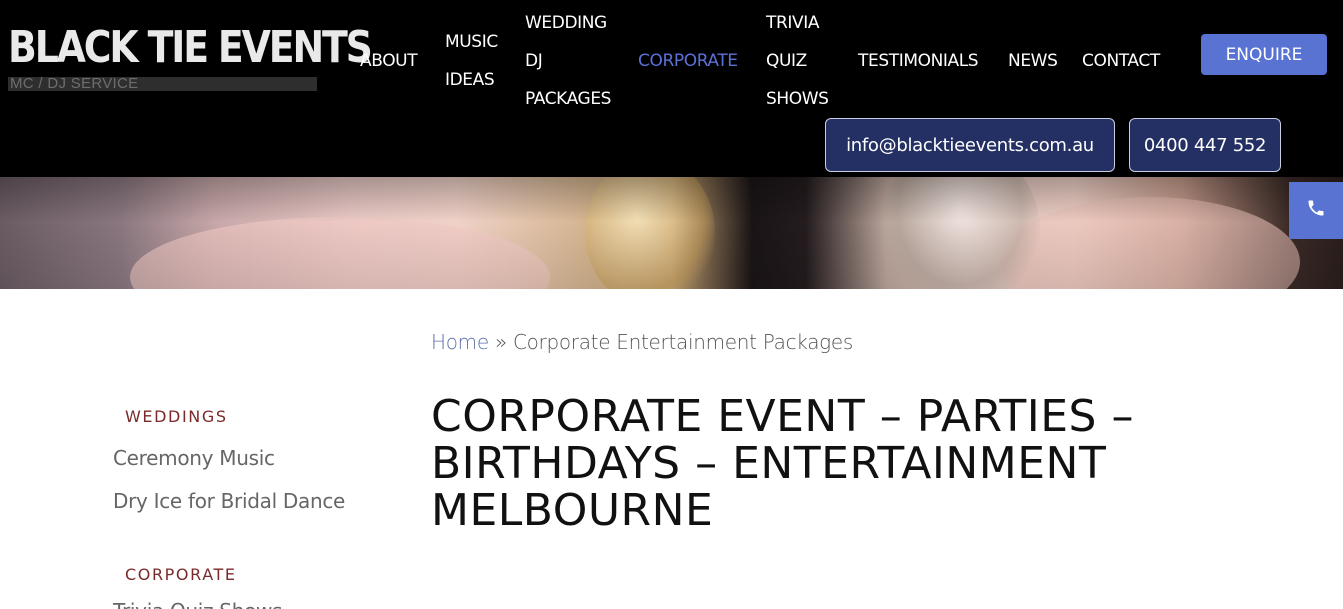 The image size is (1343, 609). What do you see at coordinates (970, 145) in the screenshot?
I see `email-button: info@blacktieevents.com.au` at bounding box center [970, 145].